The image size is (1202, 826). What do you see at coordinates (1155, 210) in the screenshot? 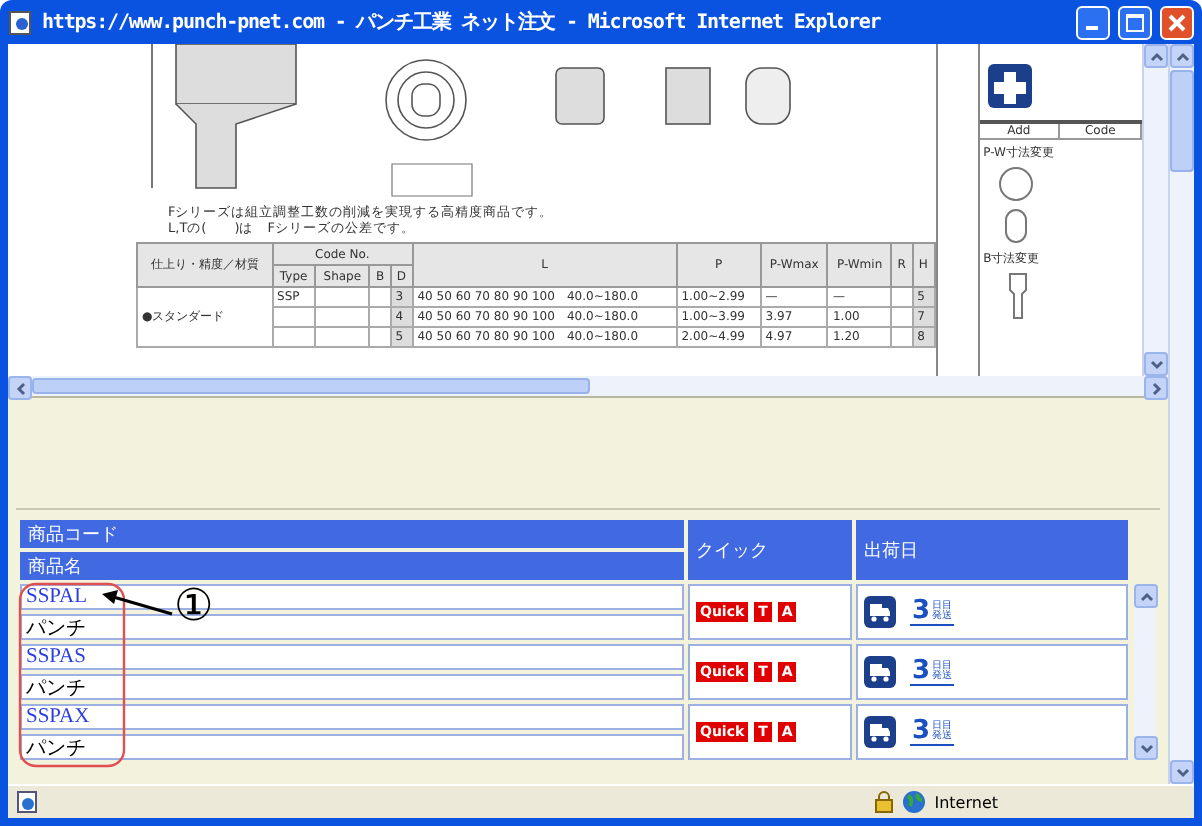
I see `frame-scrollbar` at bounding box center [1155, 210].